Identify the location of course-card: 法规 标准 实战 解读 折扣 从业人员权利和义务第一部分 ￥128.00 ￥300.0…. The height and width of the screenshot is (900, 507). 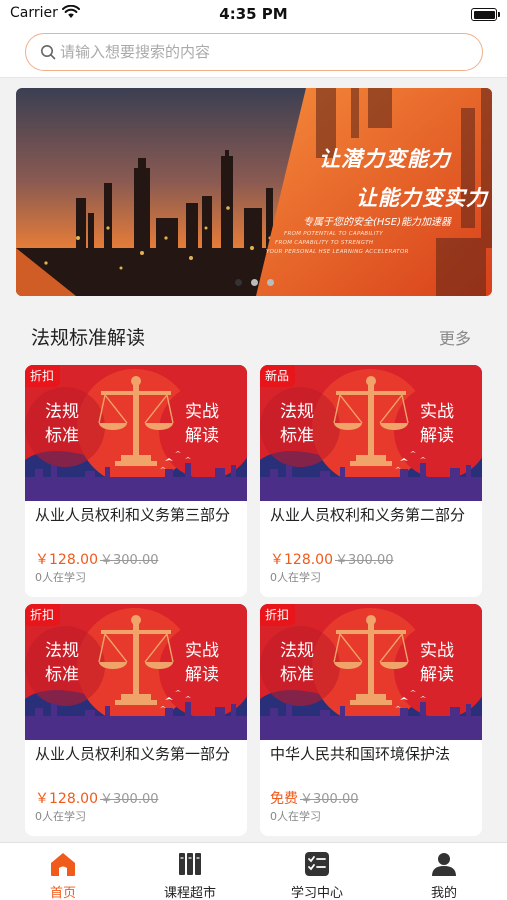
(136, 720).